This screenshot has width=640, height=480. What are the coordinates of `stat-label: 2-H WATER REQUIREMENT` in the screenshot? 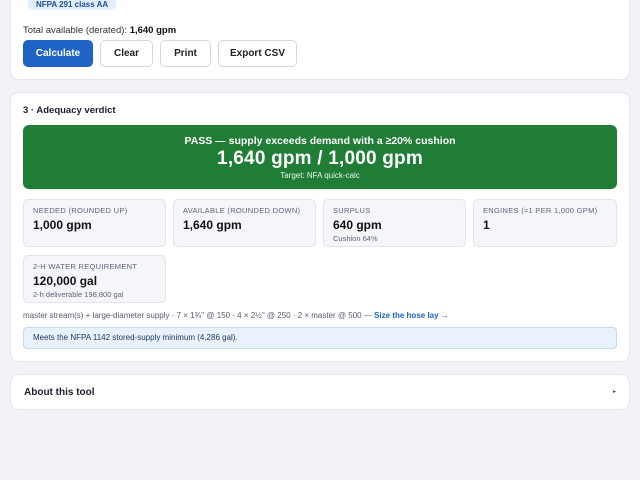 It's located at (85, 266).